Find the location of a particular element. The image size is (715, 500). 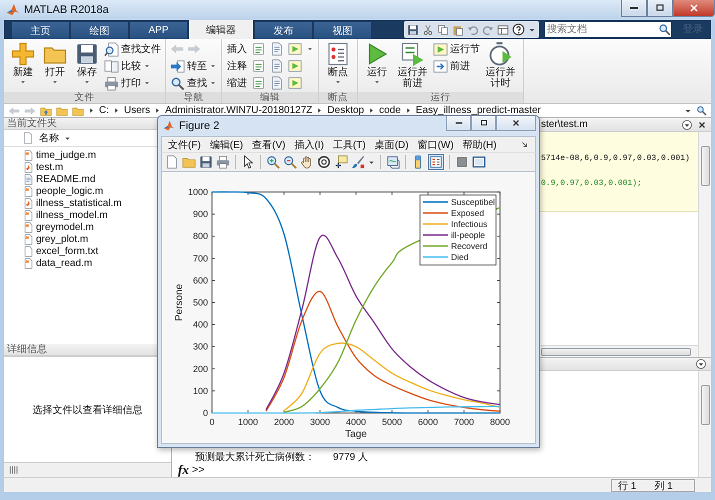

toolstrip-button: 保存 is located at coordinates (87, 63).